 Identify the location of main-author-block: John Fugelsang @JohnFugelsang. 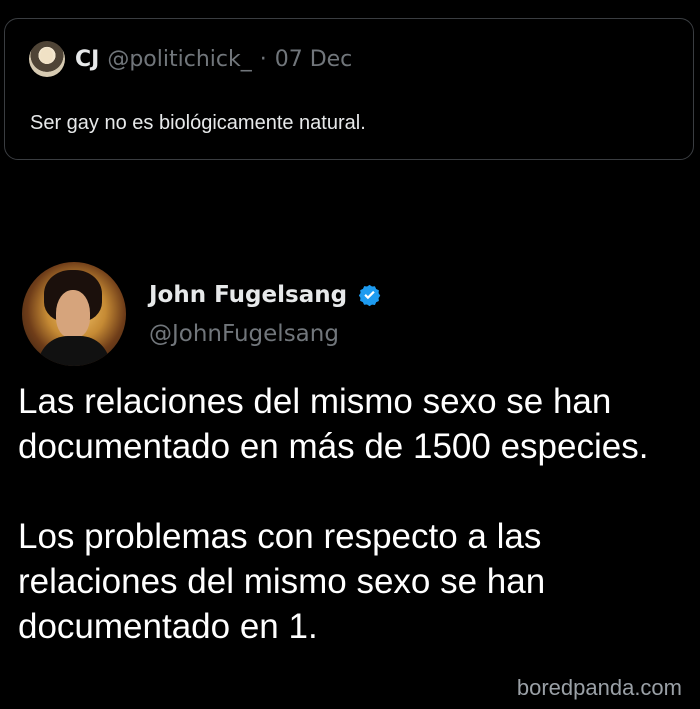
(265, 312).